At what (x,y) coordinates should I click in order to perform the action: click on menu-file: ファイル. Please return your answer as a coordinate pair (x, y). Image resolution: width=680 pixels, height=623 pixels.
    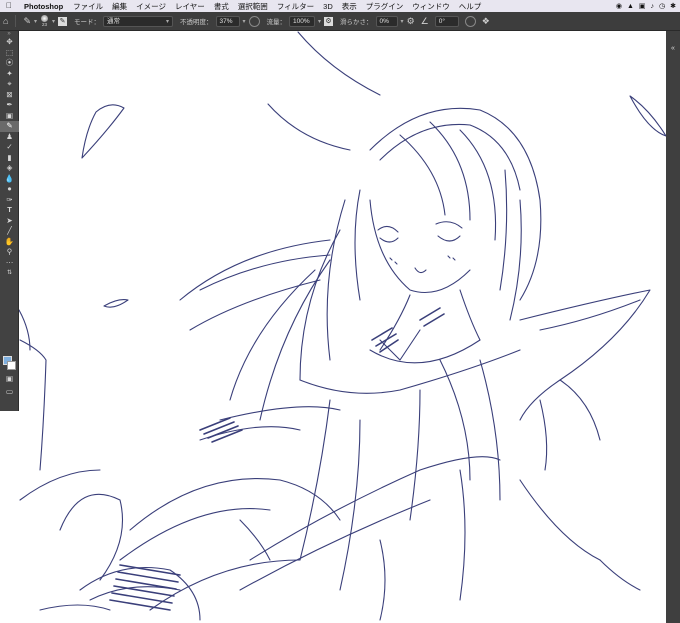
    Looking at the image, I should click on (88, 6).